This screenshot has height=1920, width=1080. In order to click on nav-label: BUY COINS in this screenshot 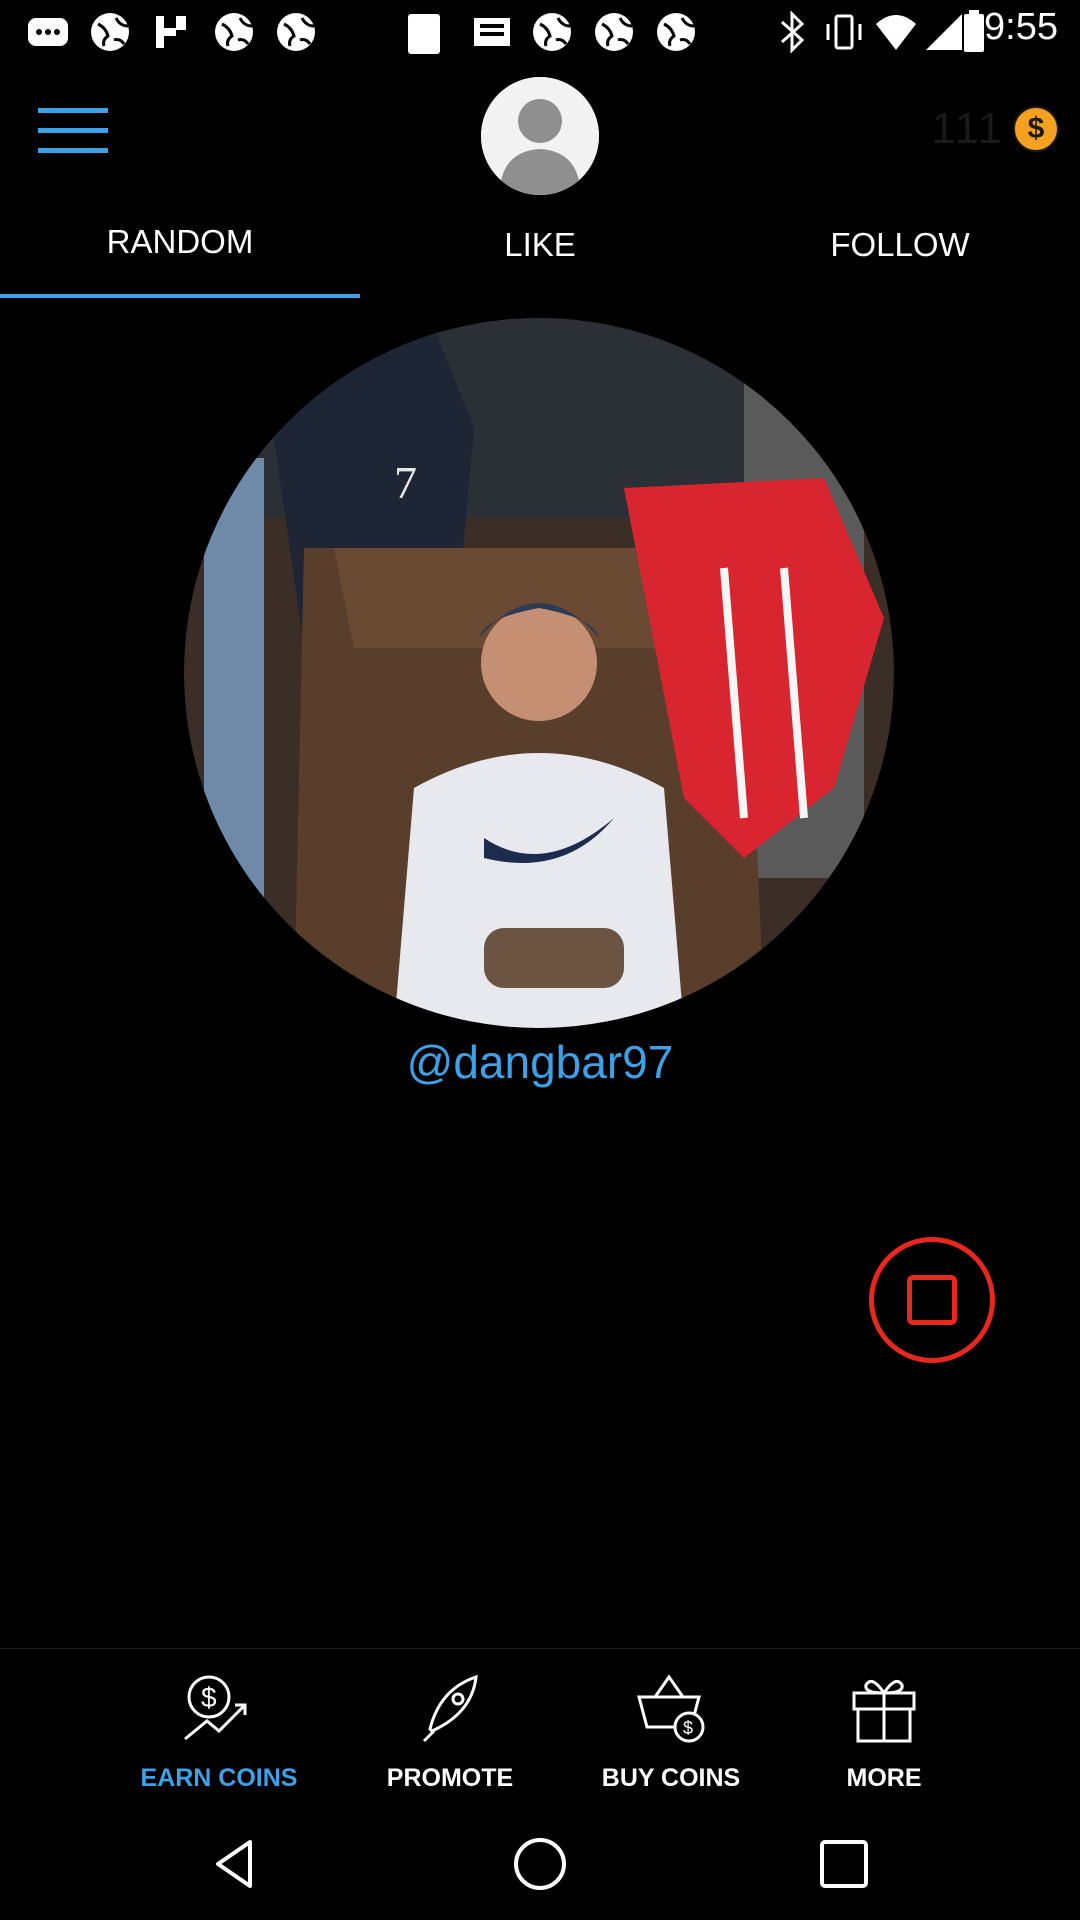, I will do `click(671, 1778)`.